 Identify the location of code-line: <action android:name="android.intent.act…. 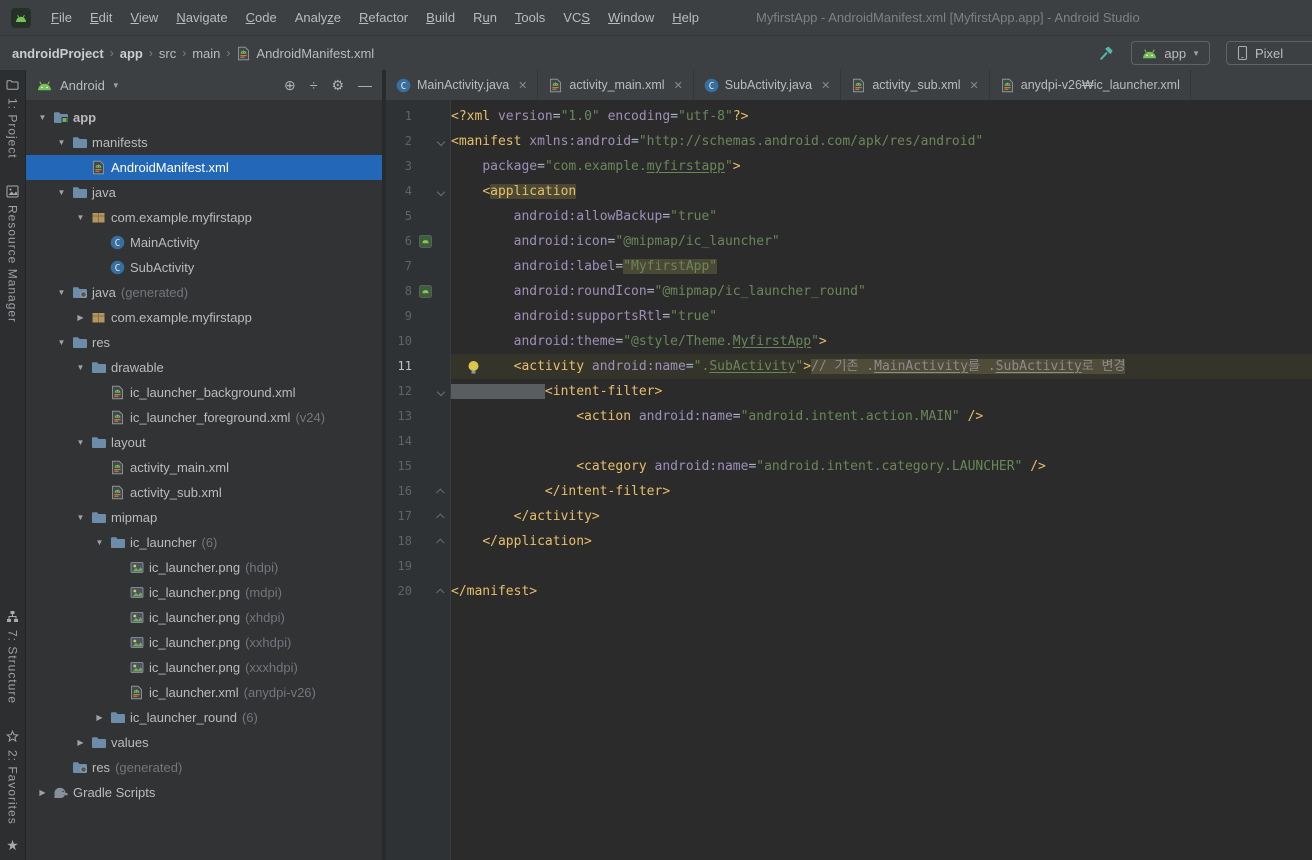
(881, 416).